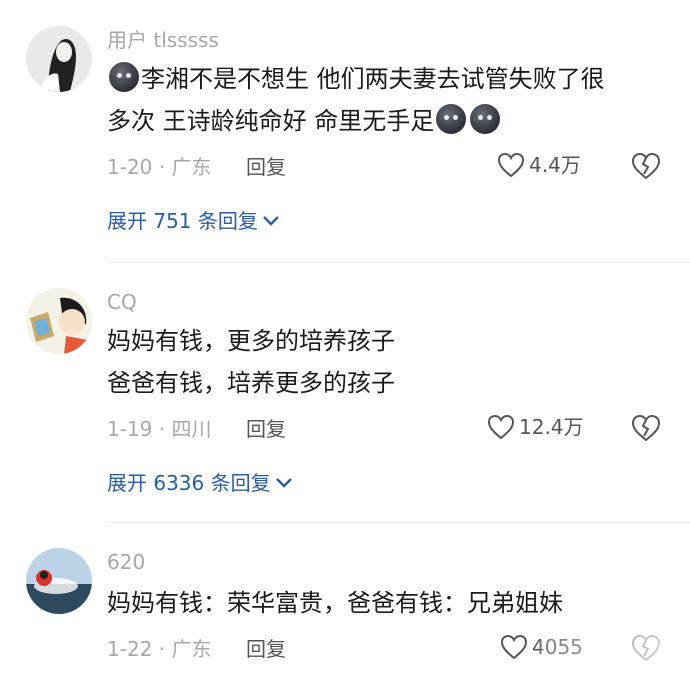 The width and height of the screenshot is (690, 681). What do you see at coordinates (335, 603) in the screenshot?
I see `comment-text-line: 妈妈有钱：荣华富贵，爸爸有钱：兄弟姐妹` at bounding box center [335, 603].